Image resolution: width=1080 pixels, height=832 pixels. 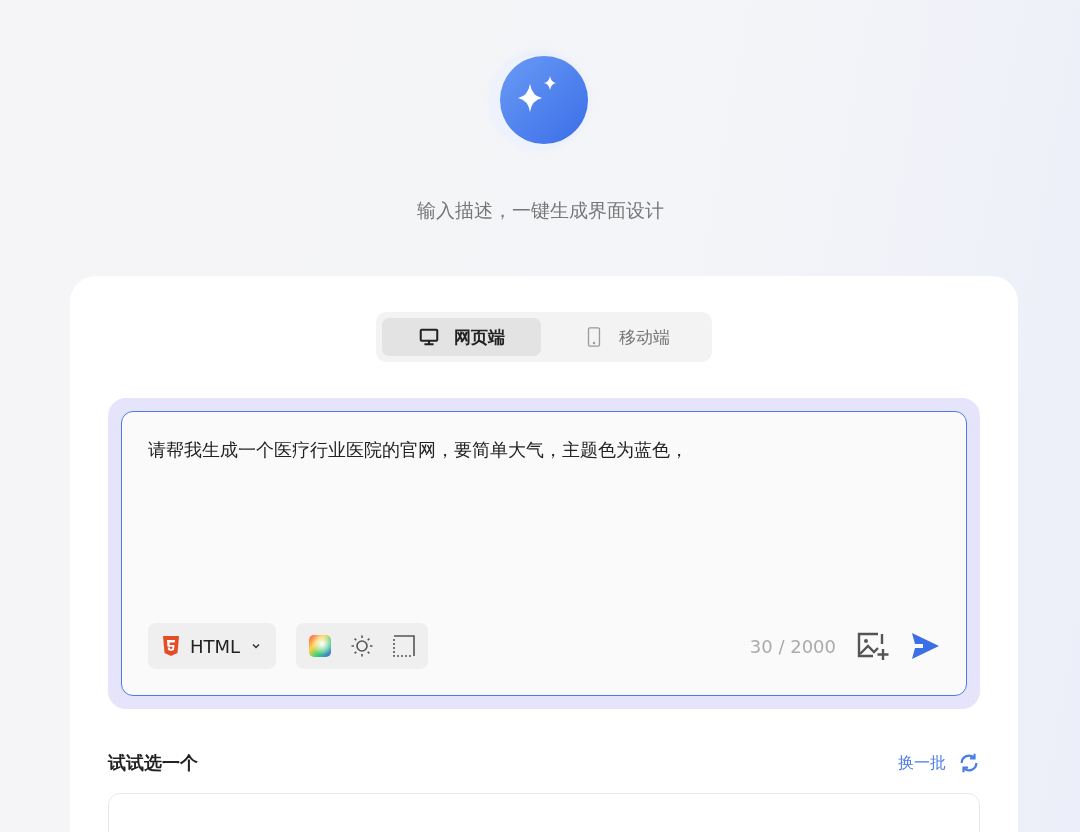 I want to click on add-image-button, so click(x=873, y=646).